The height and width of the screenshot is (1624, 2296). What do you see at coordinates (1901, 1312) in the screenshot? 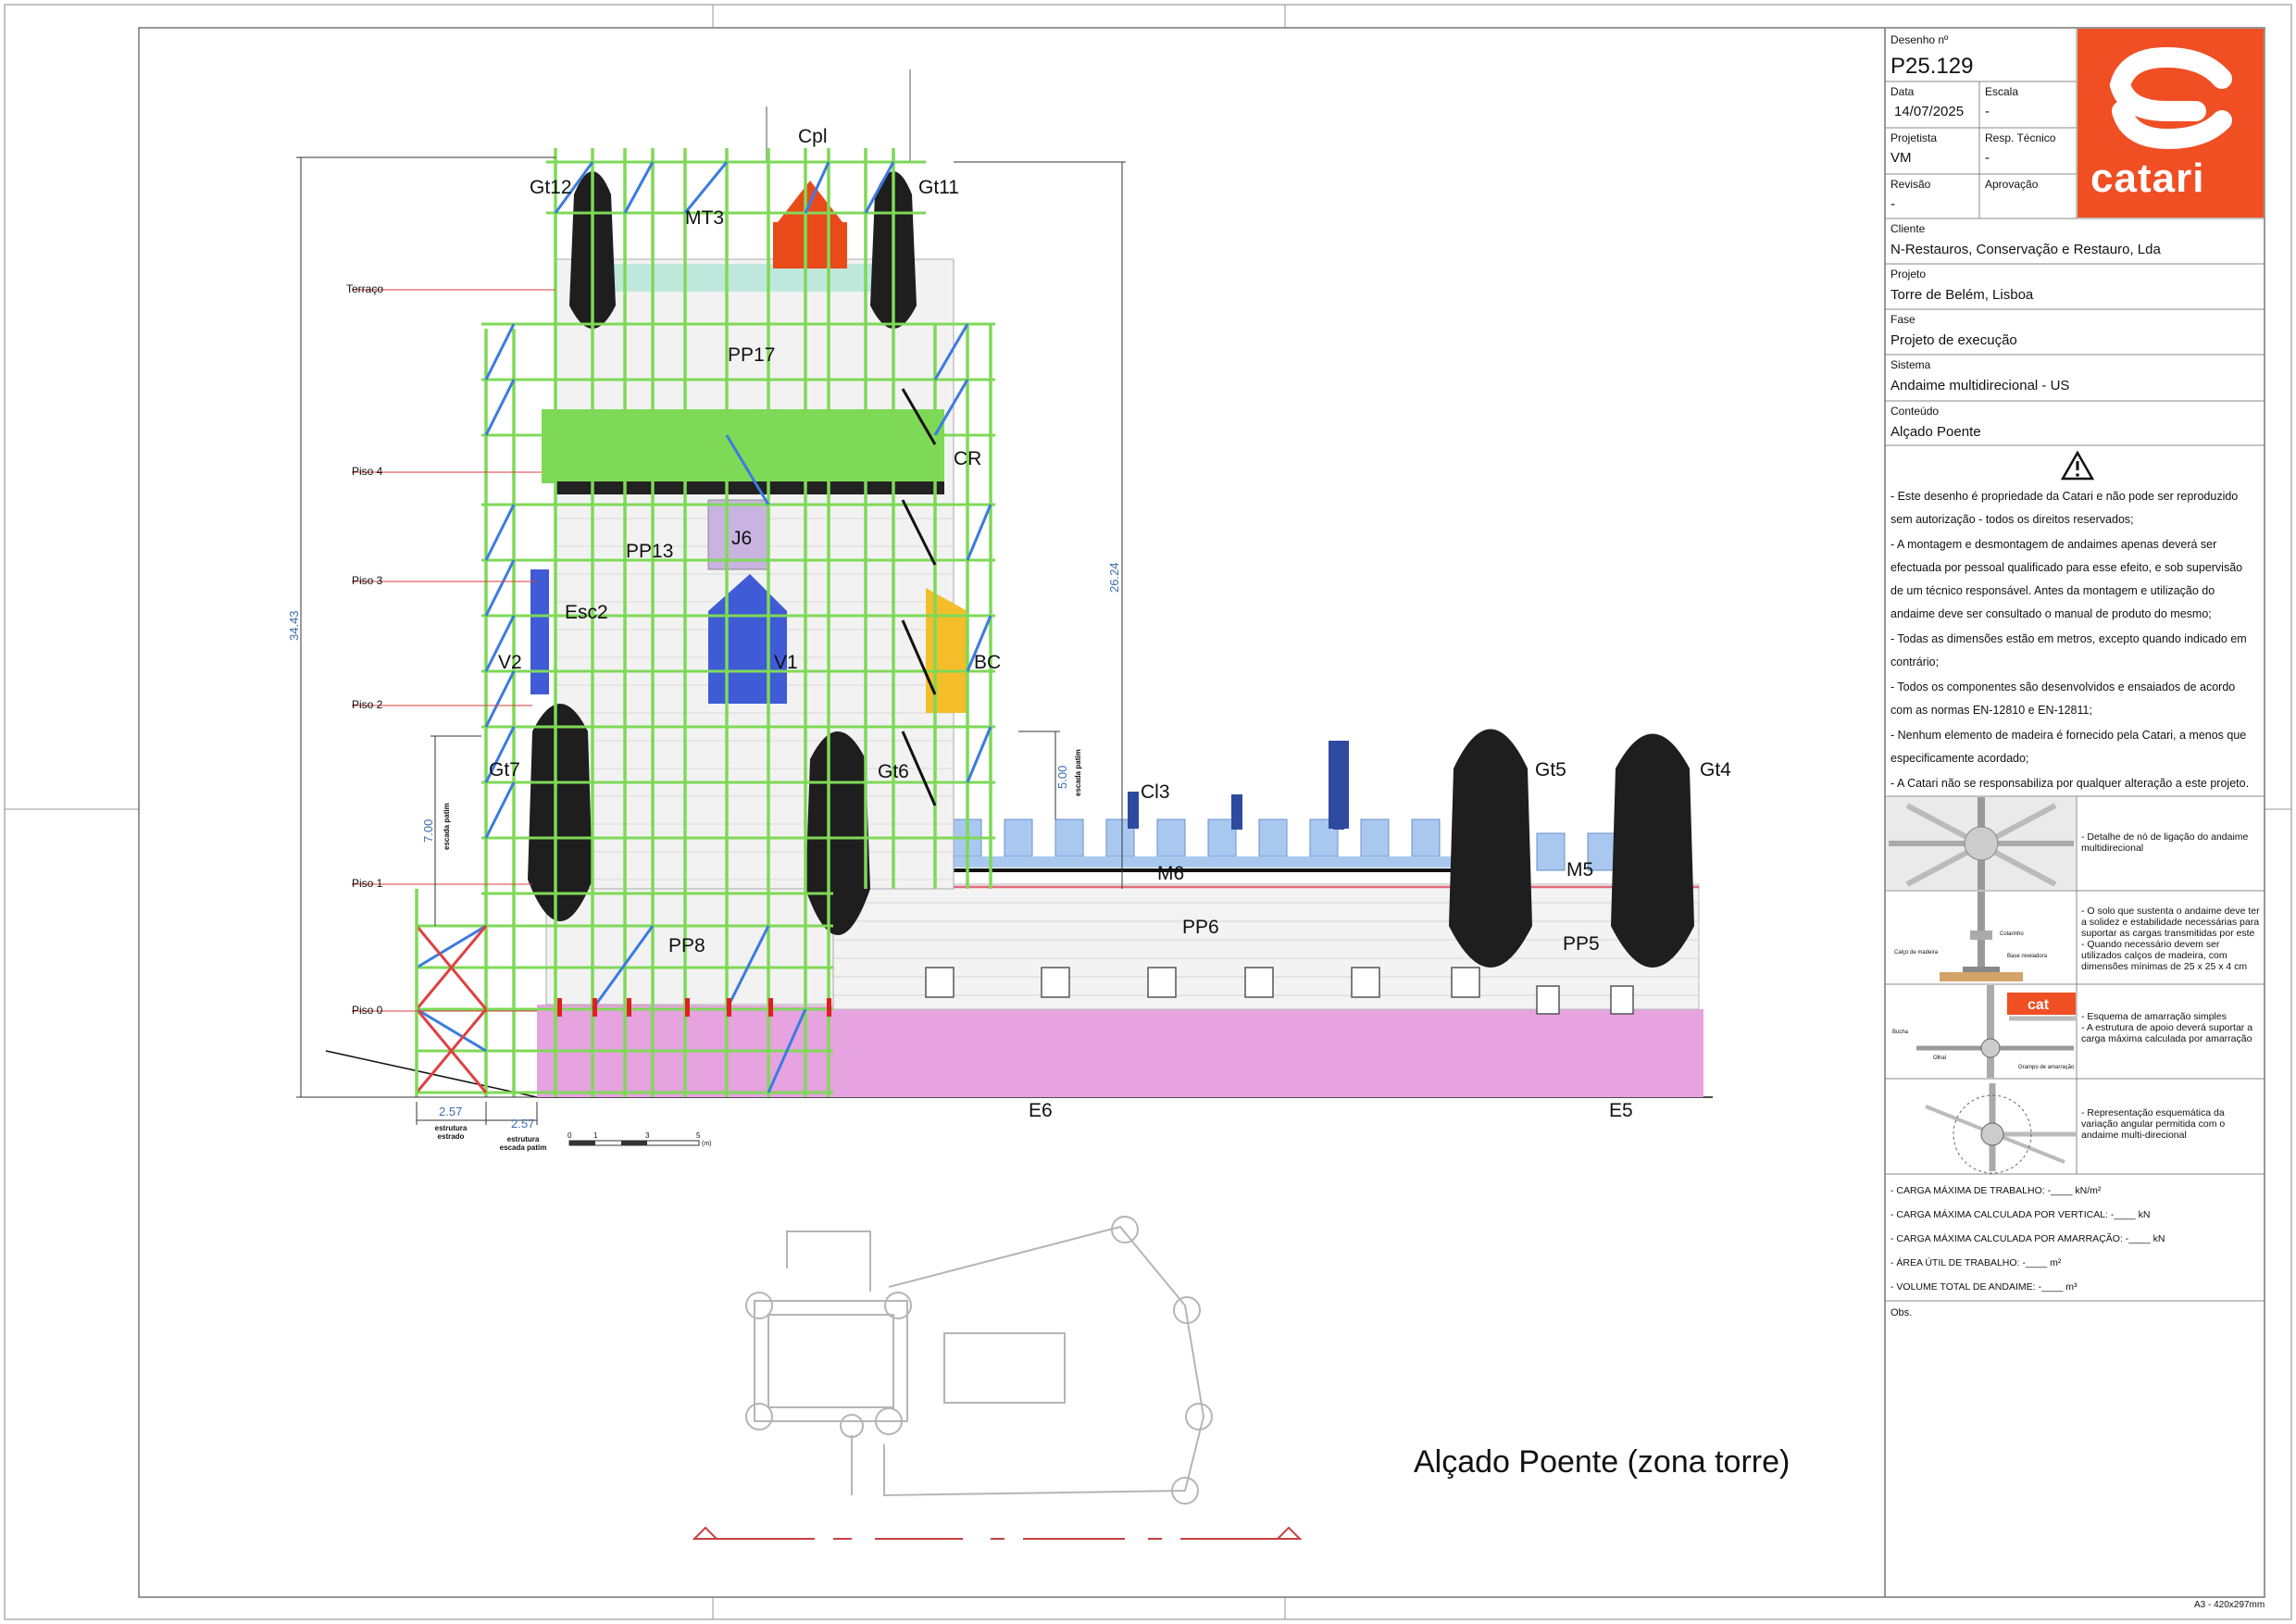
I see `obs-label: Obs.` at bounding box center [1901, 1312].